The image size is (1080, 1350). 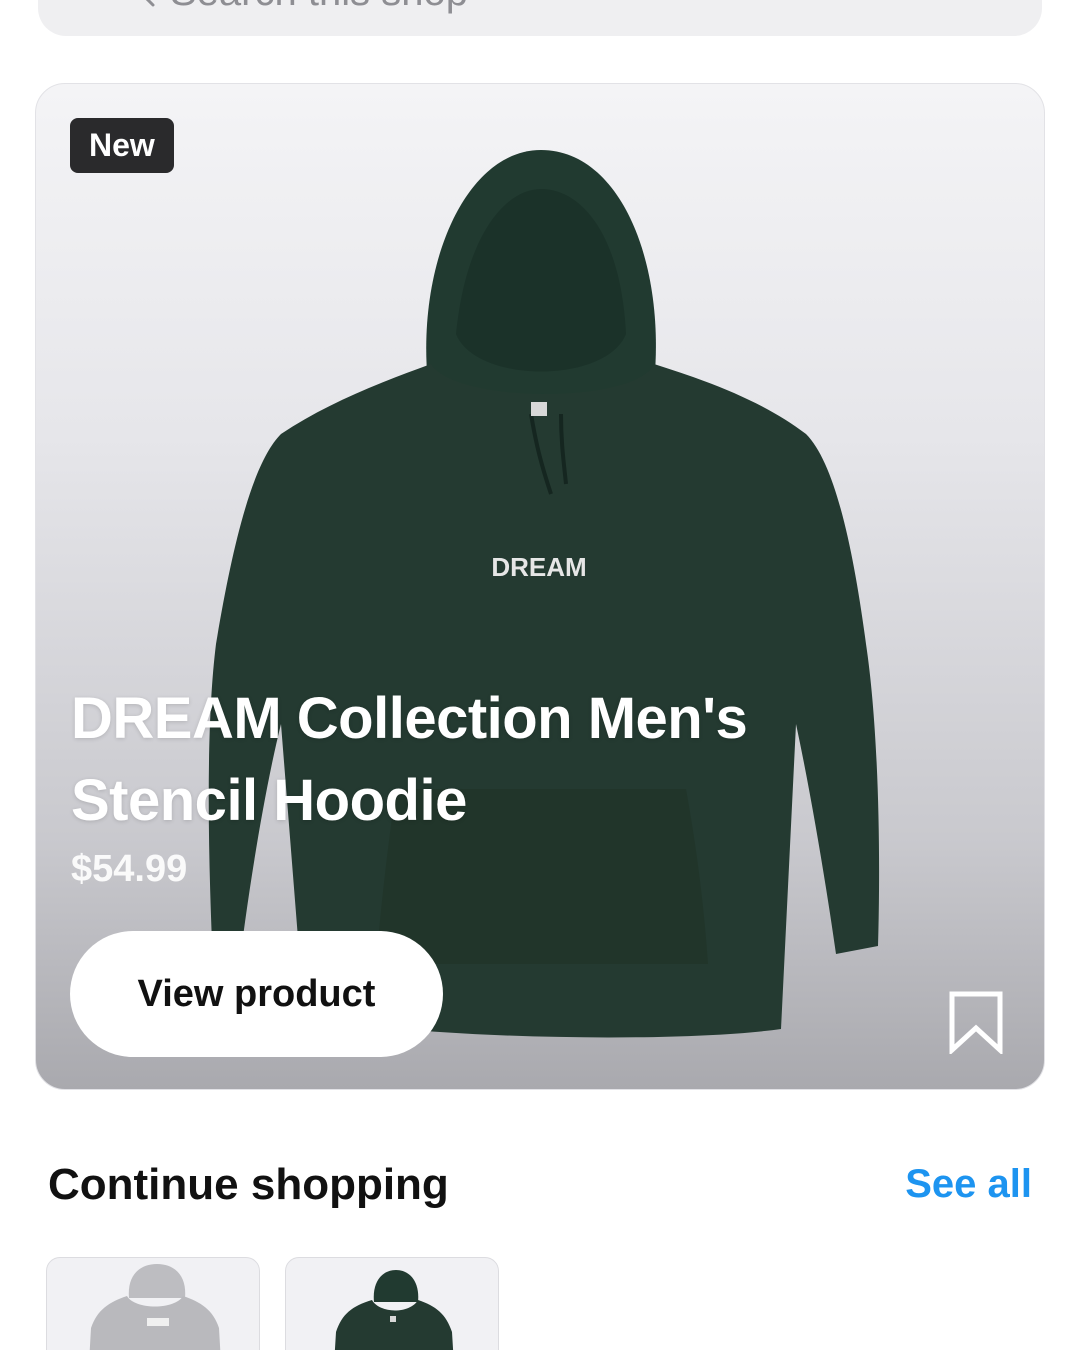 I want to click on search-icon, so click(x=150, y=3).